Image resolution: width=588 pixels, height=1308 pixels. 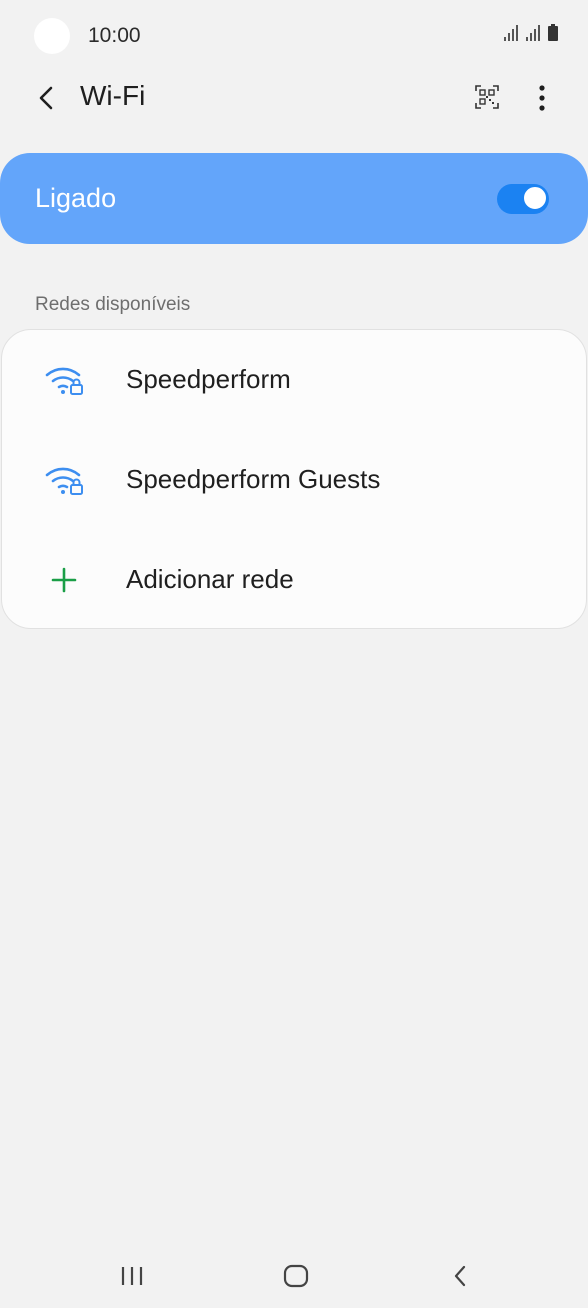 I want to click on qr-code-button, so click(x=487, y=97).